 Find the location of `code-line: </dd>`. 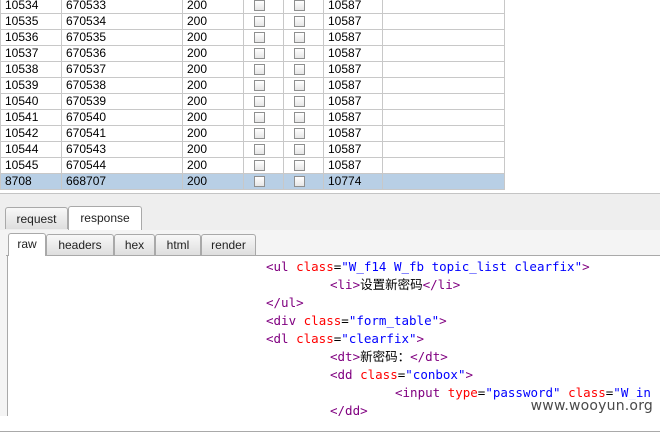

code-line: </dd> is located at coordinates (349, 409).